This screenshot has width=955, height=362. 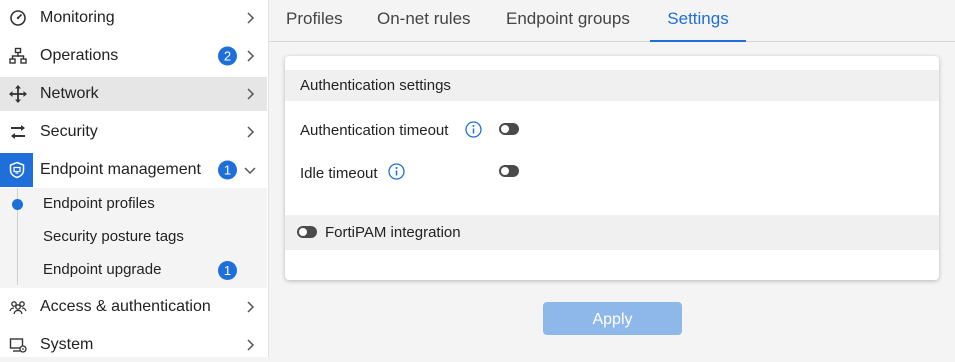 What do you see at coordinates (120, 169) in the screenshot?
I see `sidebar-item-label: Endpoint management` at bounding box center [120, 169].